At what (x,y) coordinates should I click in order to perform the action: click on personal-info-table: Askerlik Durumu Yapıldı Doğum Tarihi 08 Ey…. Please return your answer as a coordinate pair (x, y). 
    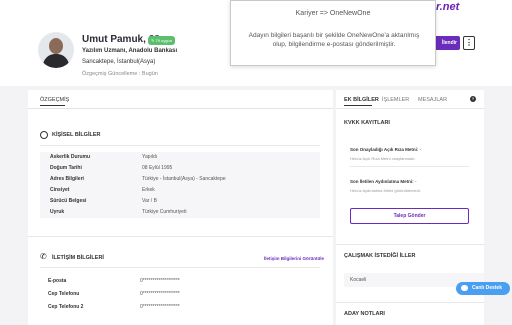
    Looking at the image, I should click on (180, 185).